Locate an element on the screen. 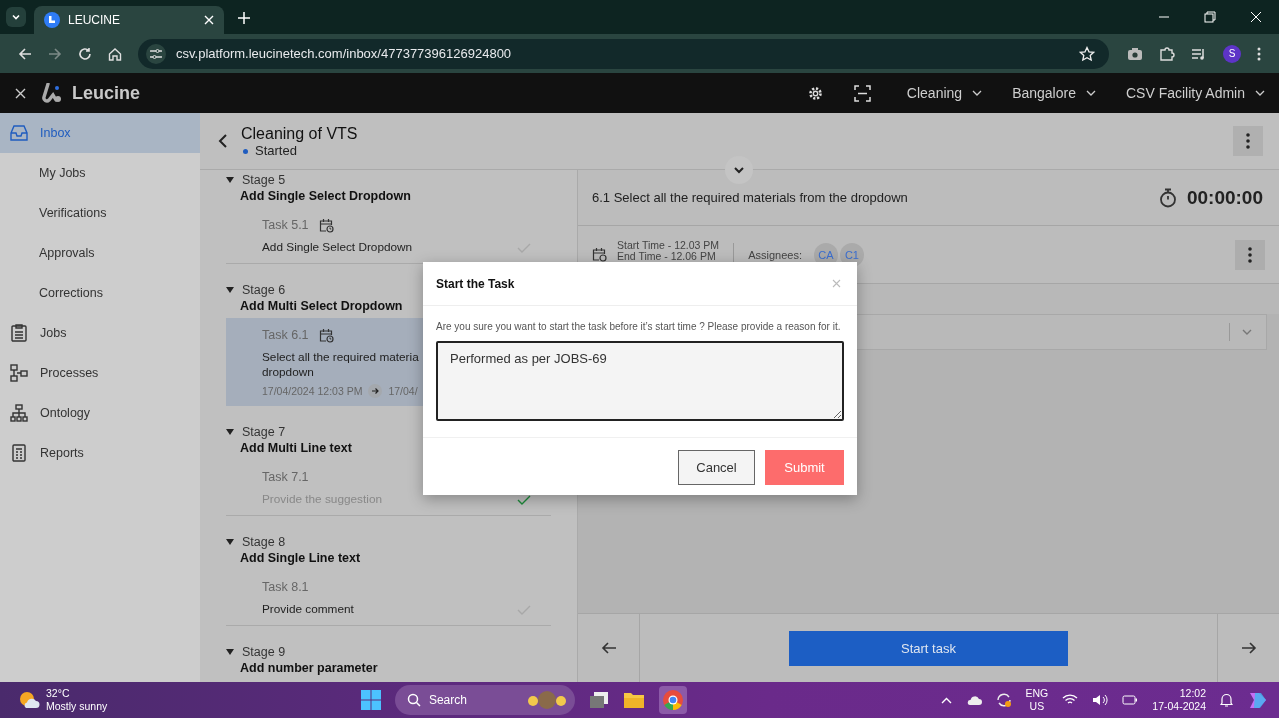 This screenshot has width=1279, height=718. reload-icon is located at coordinates (85, 53).